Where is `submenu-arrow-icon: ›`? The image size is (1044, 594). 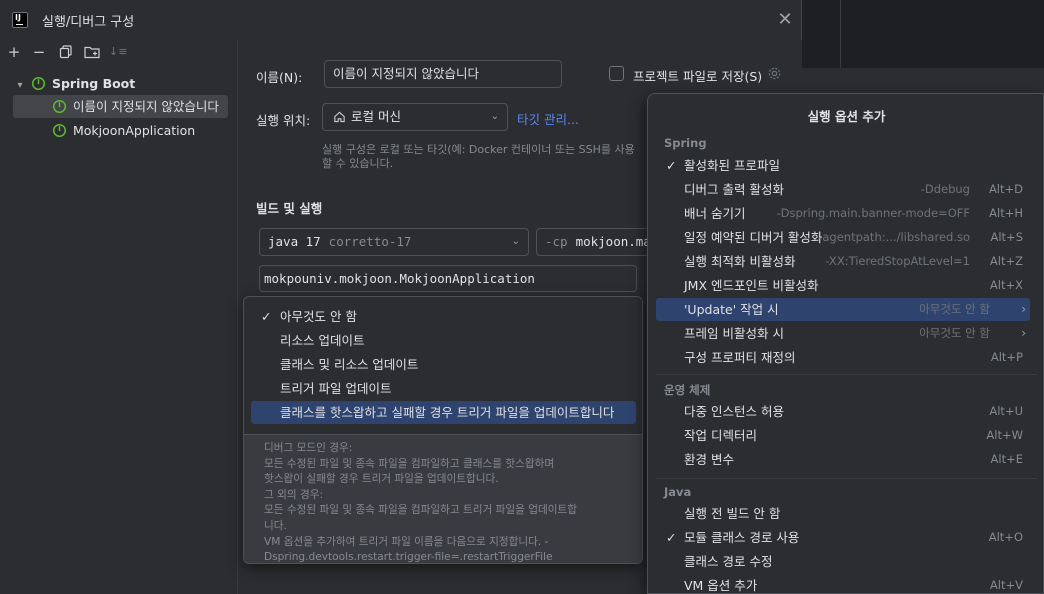
submenu-arrow-icon: › is located at coordinates (1023, 333).